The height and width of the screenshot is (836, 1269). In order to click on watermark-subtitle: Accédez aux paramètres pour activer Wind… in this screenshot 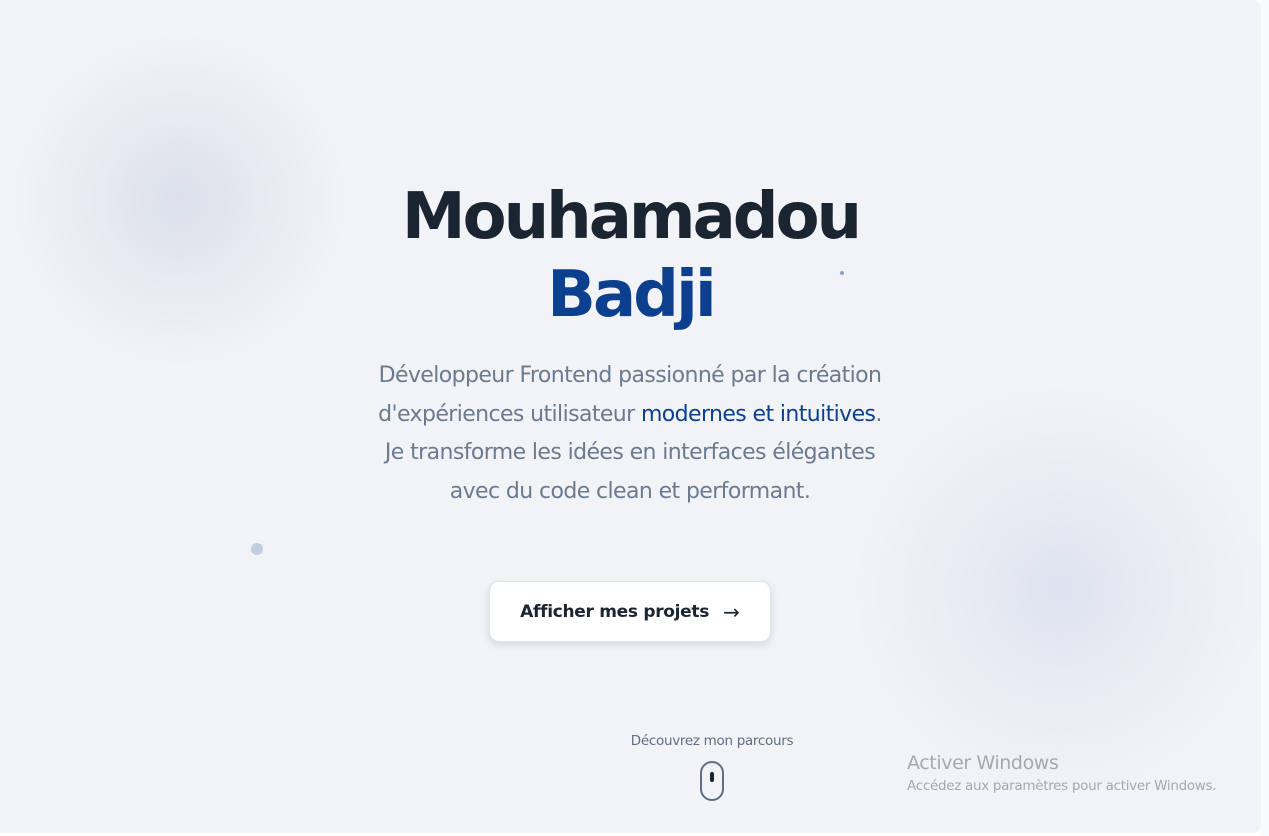, I will do `click(1062, 786)`.